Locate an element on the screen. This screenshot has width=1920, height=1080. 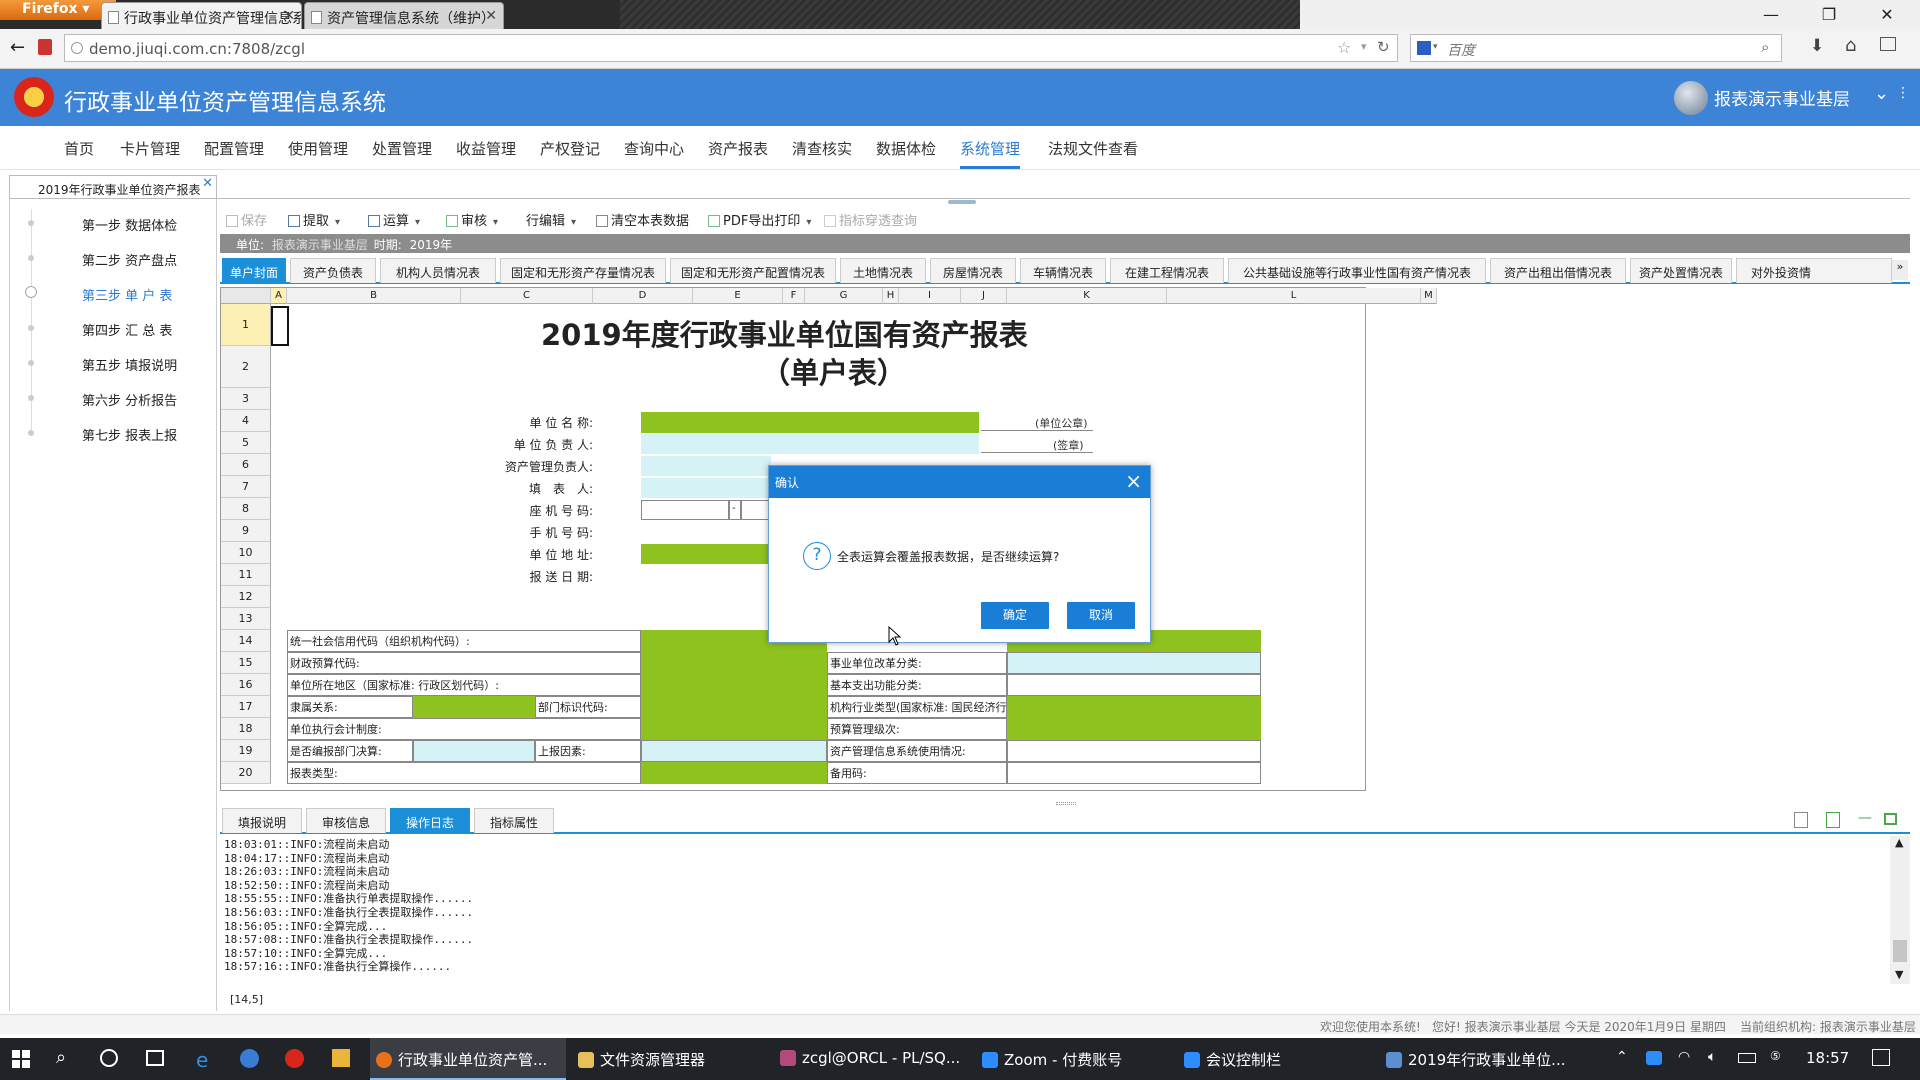
maximize-panel-icon is located at coordinates (1890, 819).